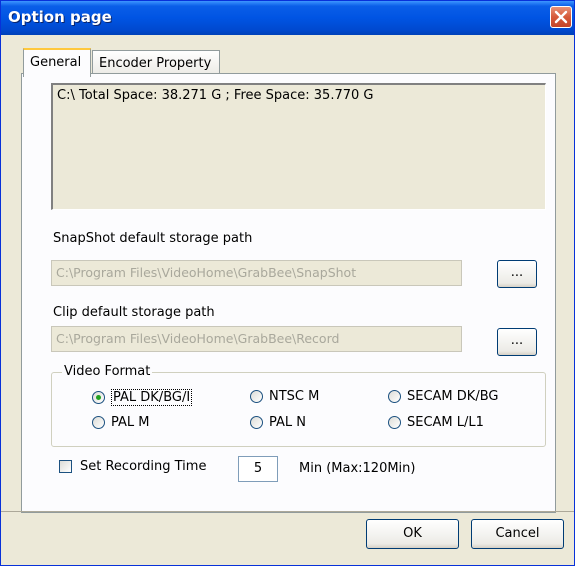 This screenshot has width=575, height=566. What do you see at coordinates (65, 466) in the screenshot?
I see `checkbox-unchecked-icon` at bounding box center [65, 466].